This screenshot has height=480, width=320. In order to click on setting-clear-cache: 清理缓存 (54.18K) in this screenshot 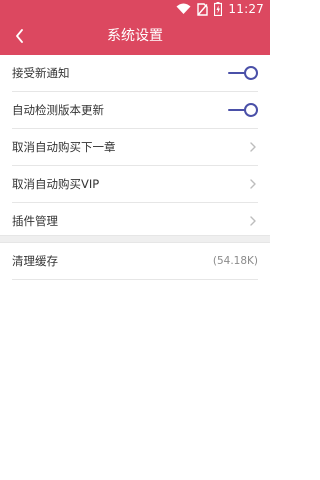, I will do `click(135, 261)`.